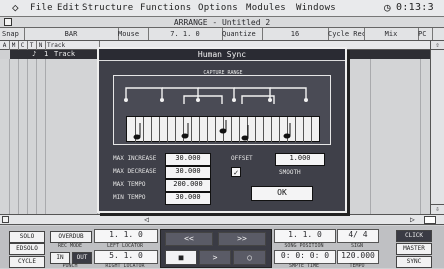 The width and height of the screenshot is (444, 269). What do you see at coordinates (212, 130) in the screenshot?
I see `note-icons` at bounding box center [212, 130].